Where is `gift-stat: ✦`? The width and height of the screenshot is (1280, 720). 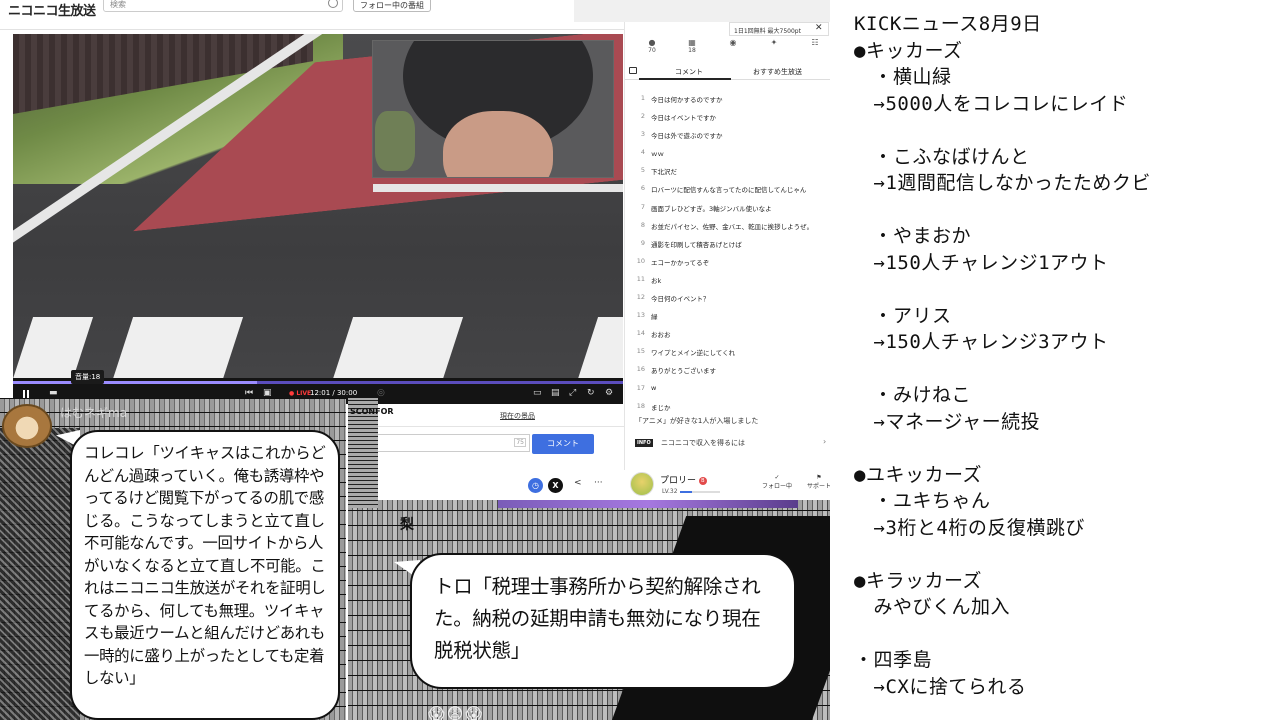
gift-stat: ✦ is located at coordinates (774, 42).